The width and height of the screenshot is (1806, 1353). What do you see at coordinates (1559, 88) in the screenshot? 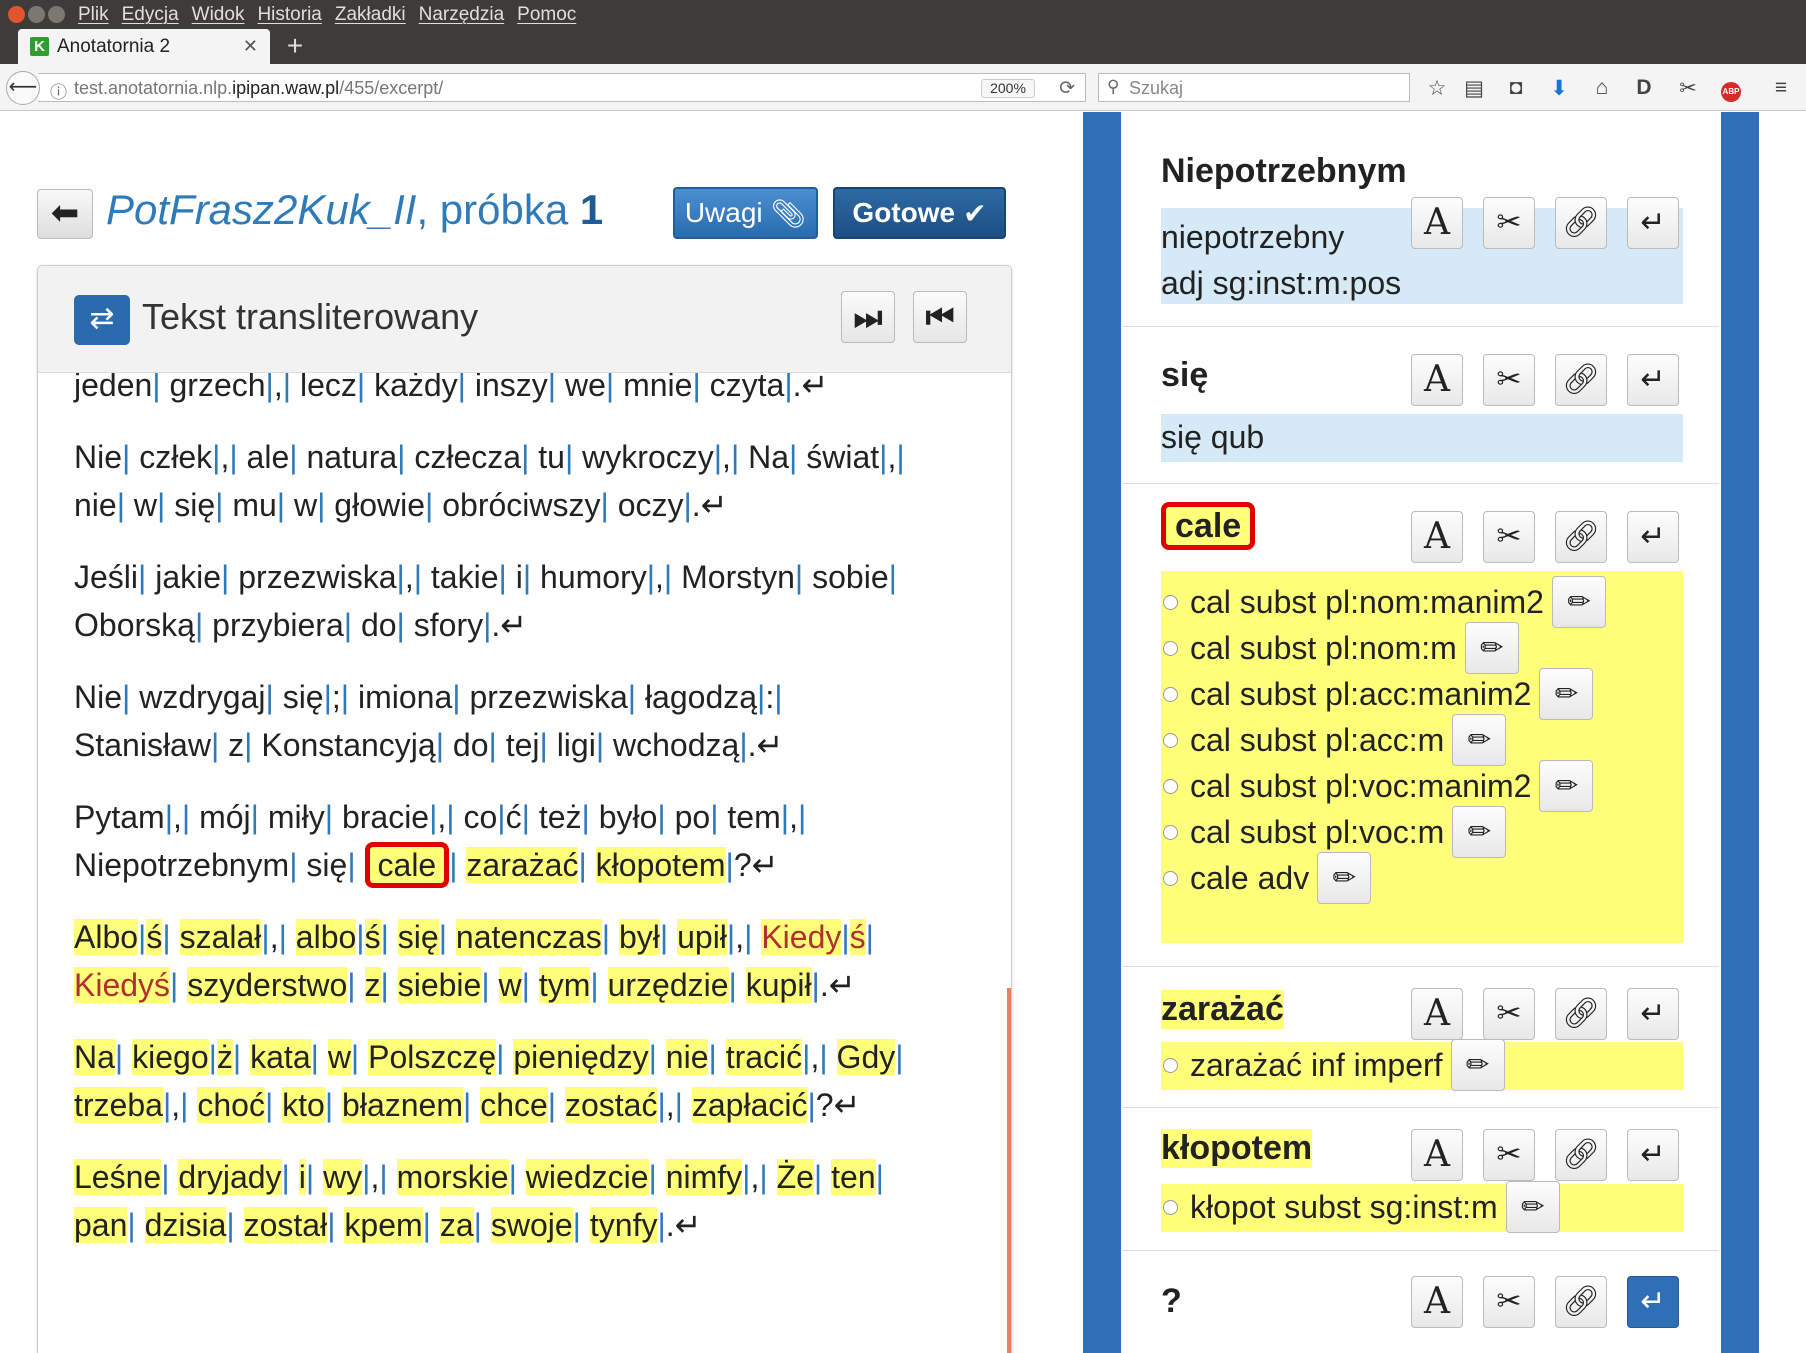
I see `download-icon: ⬇` at bounding box center [1559, 88].